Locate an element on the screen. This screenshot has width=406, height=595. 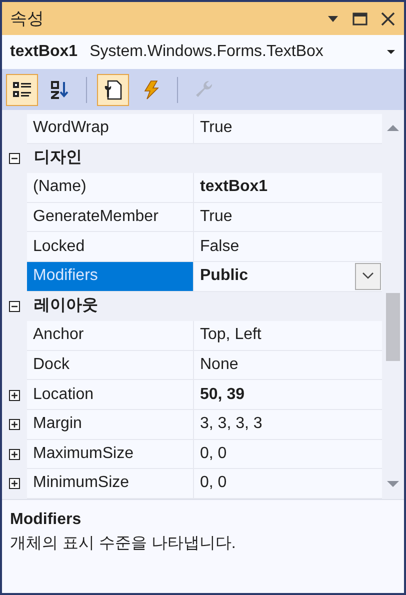
property-name: Dock is located at coordinates (110, 365).